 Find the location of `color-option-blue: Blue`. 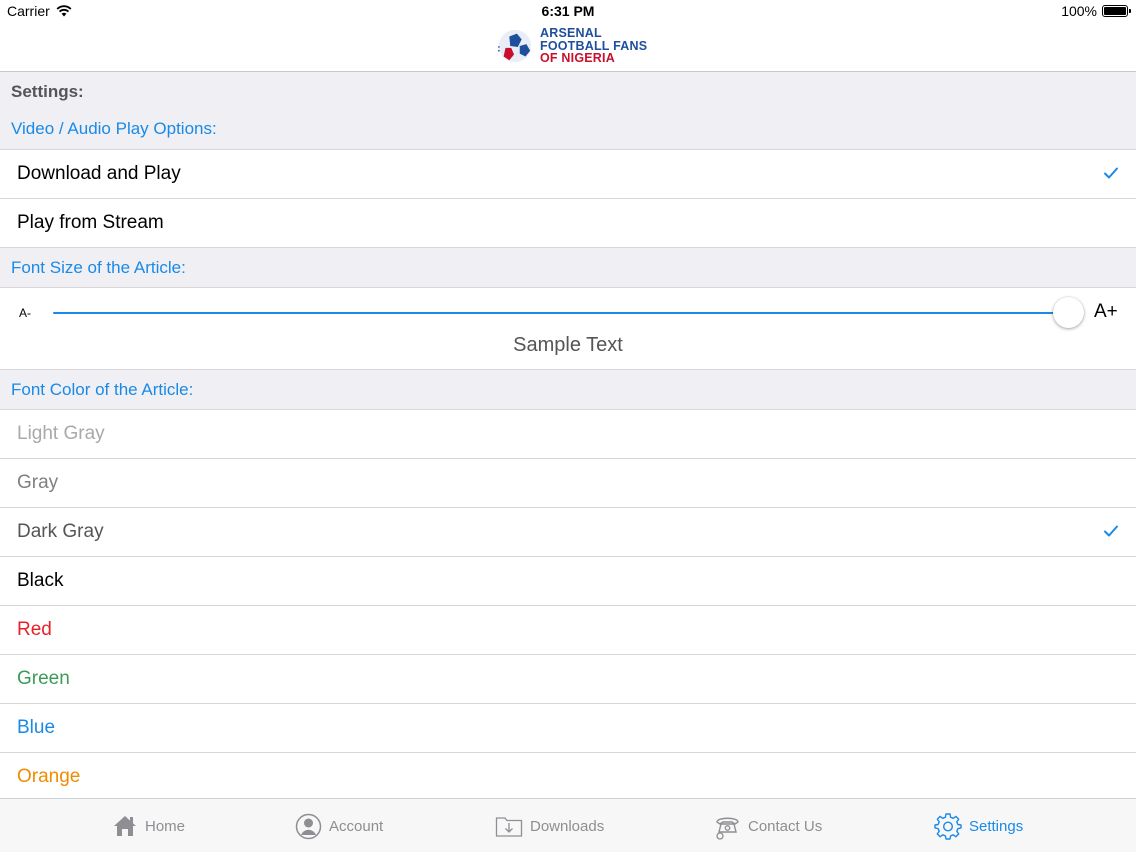

color-option-blue: Blue is located at coordinates (568, 728).